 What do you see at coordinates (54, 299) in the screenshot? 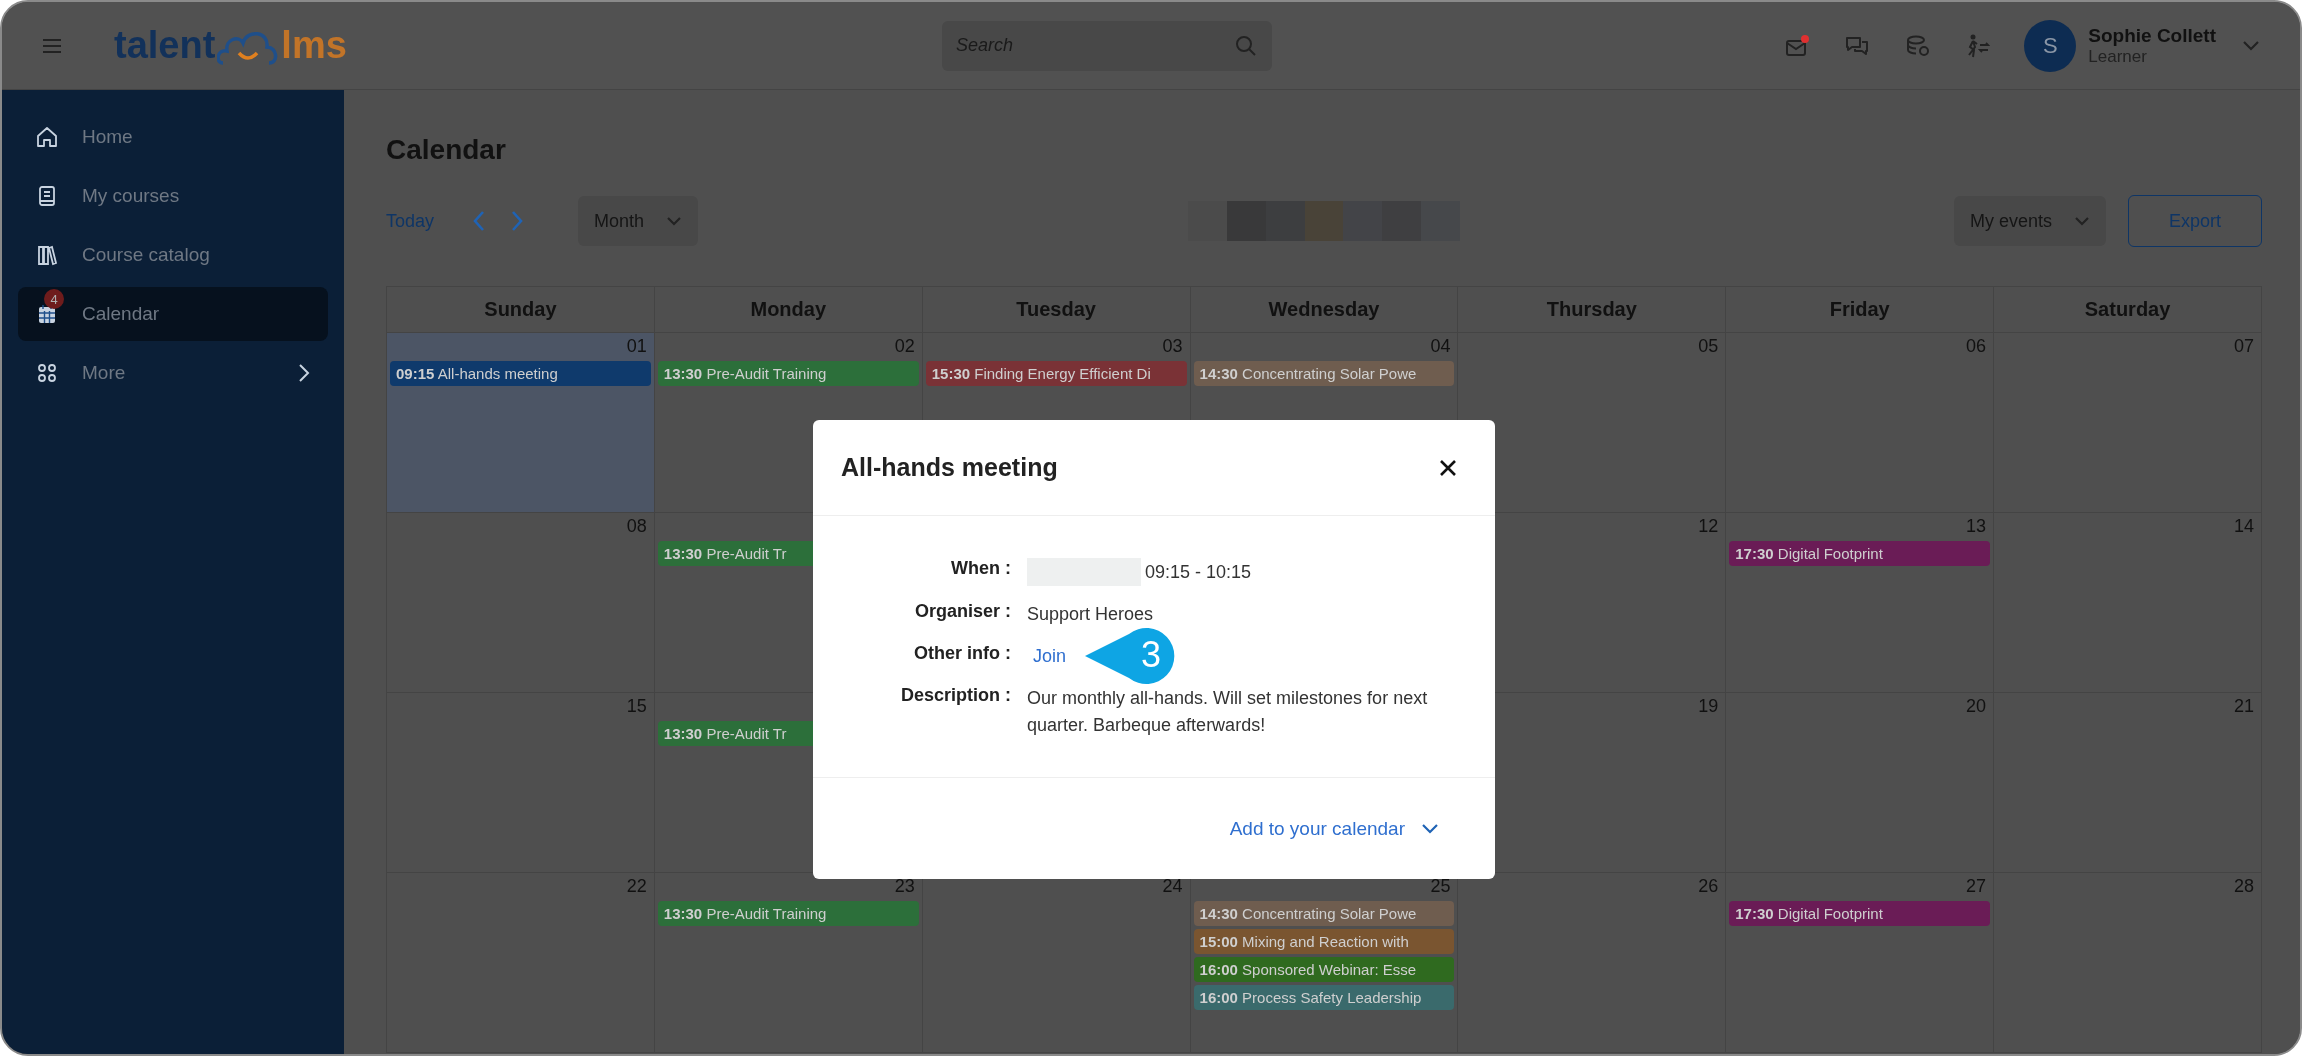
I see `count-badge: 4` at bounding box center [54, 299].